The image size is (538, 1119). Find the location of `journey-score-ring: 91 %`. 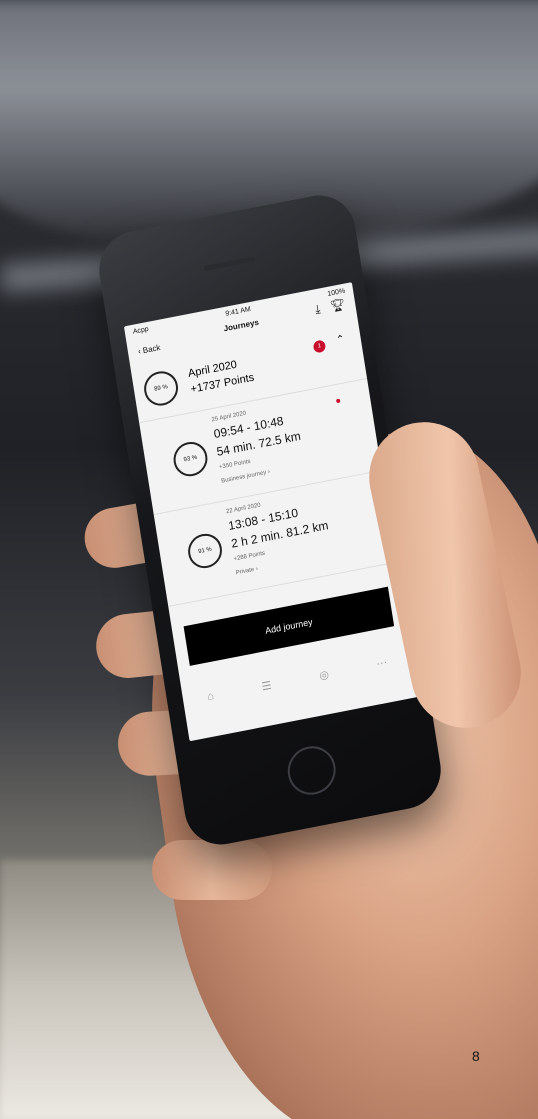

journey-score-ring: 91 % is located at coordinates (205, 550).